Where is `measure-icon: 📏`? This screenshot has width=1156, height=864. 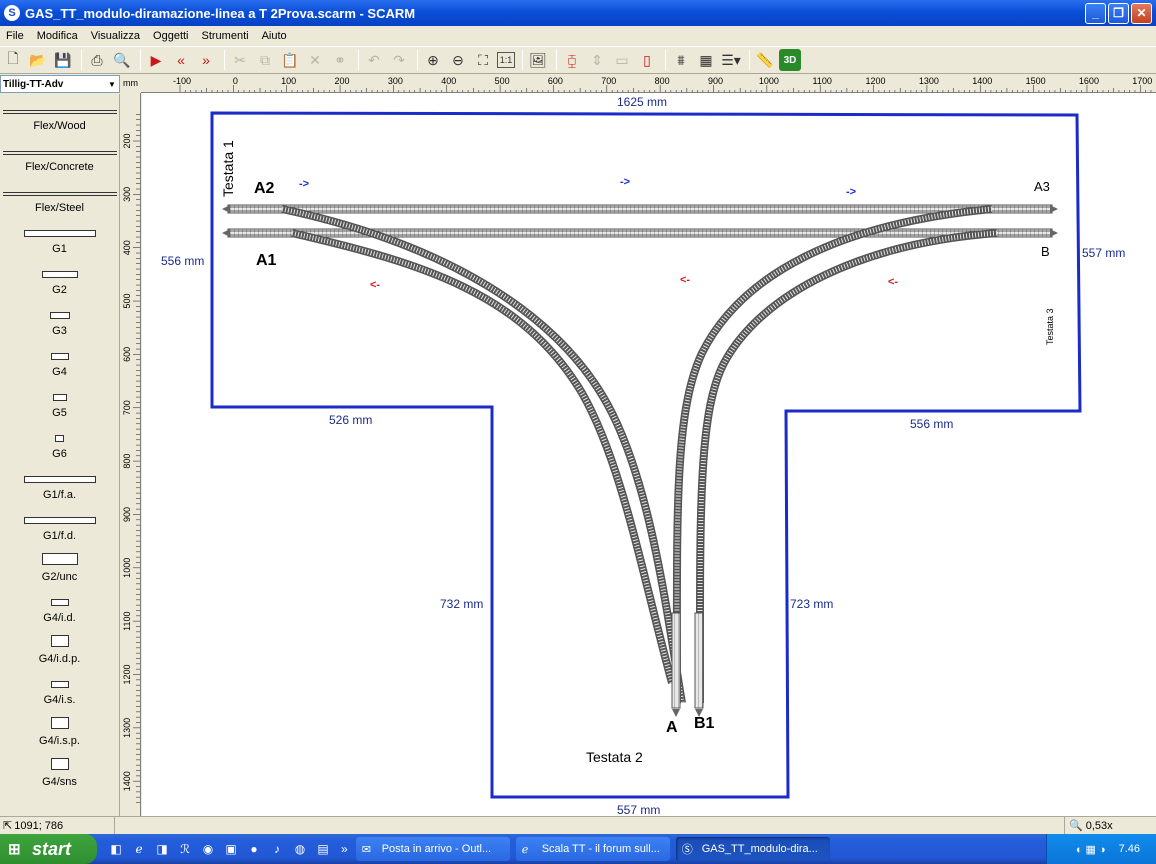
measure-icon: 📏 is located at coordinates (765, 60).